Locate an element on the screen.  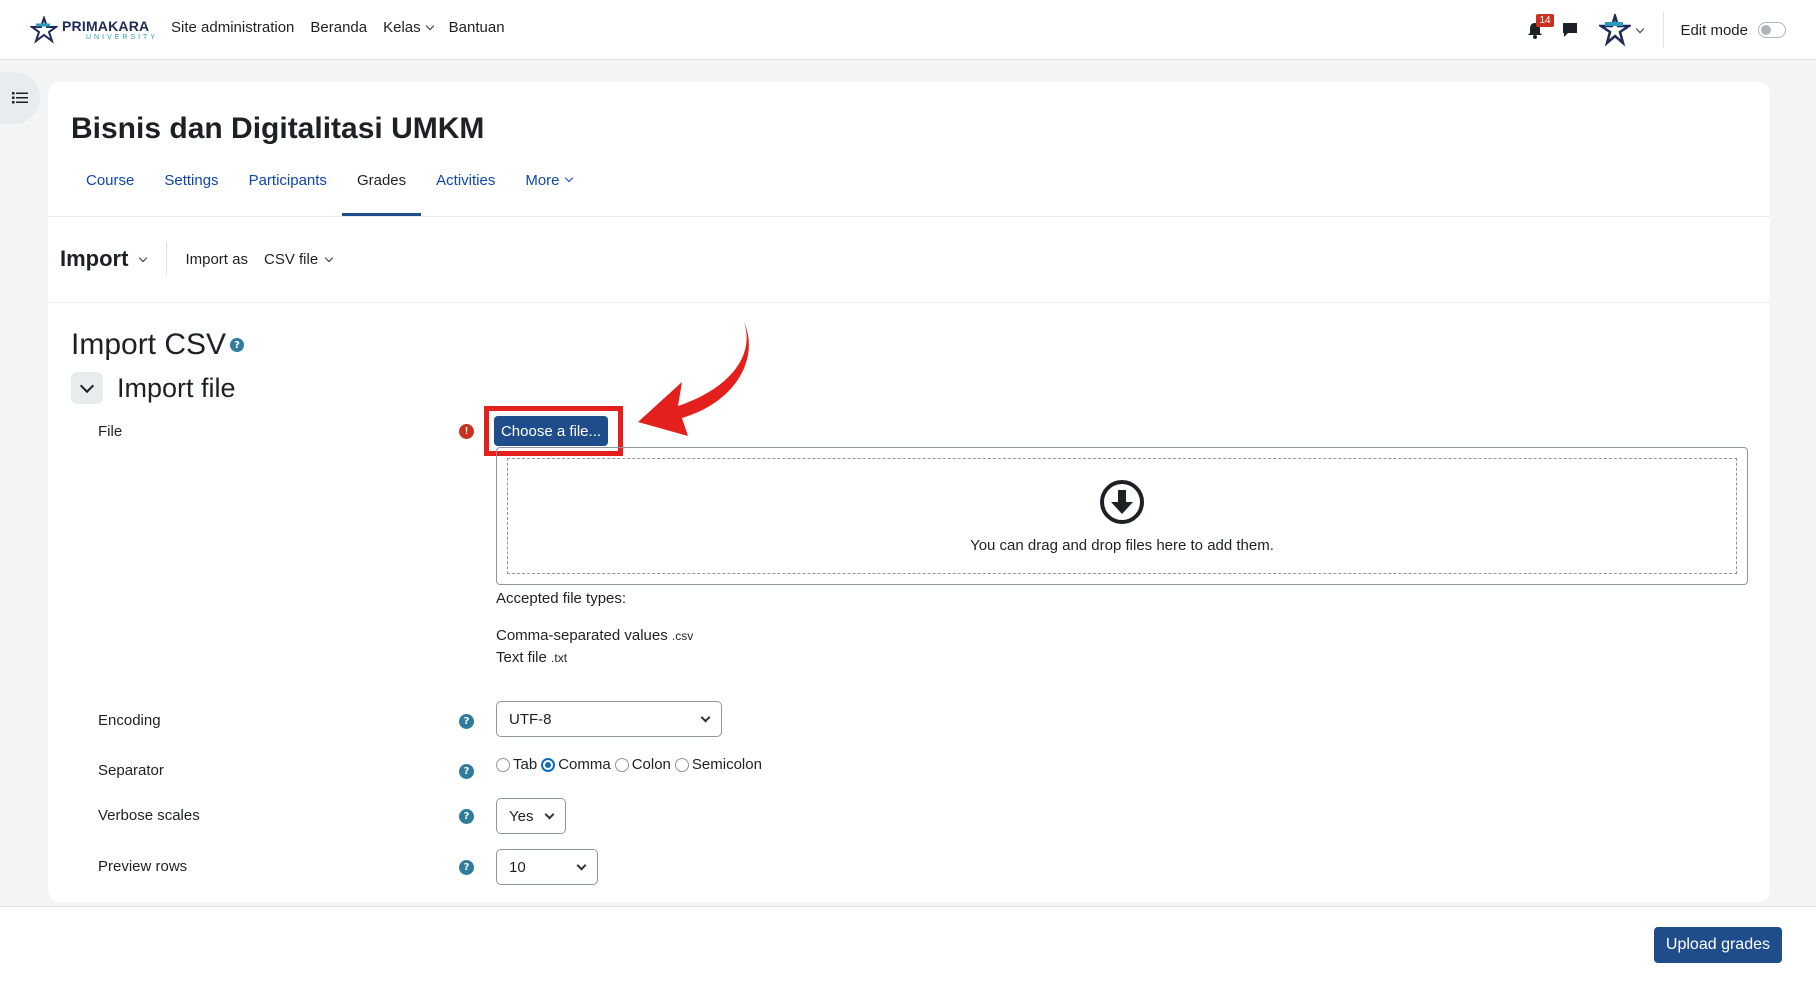
preview-rows-label: Preview rows is located at coordinates (143, 866).